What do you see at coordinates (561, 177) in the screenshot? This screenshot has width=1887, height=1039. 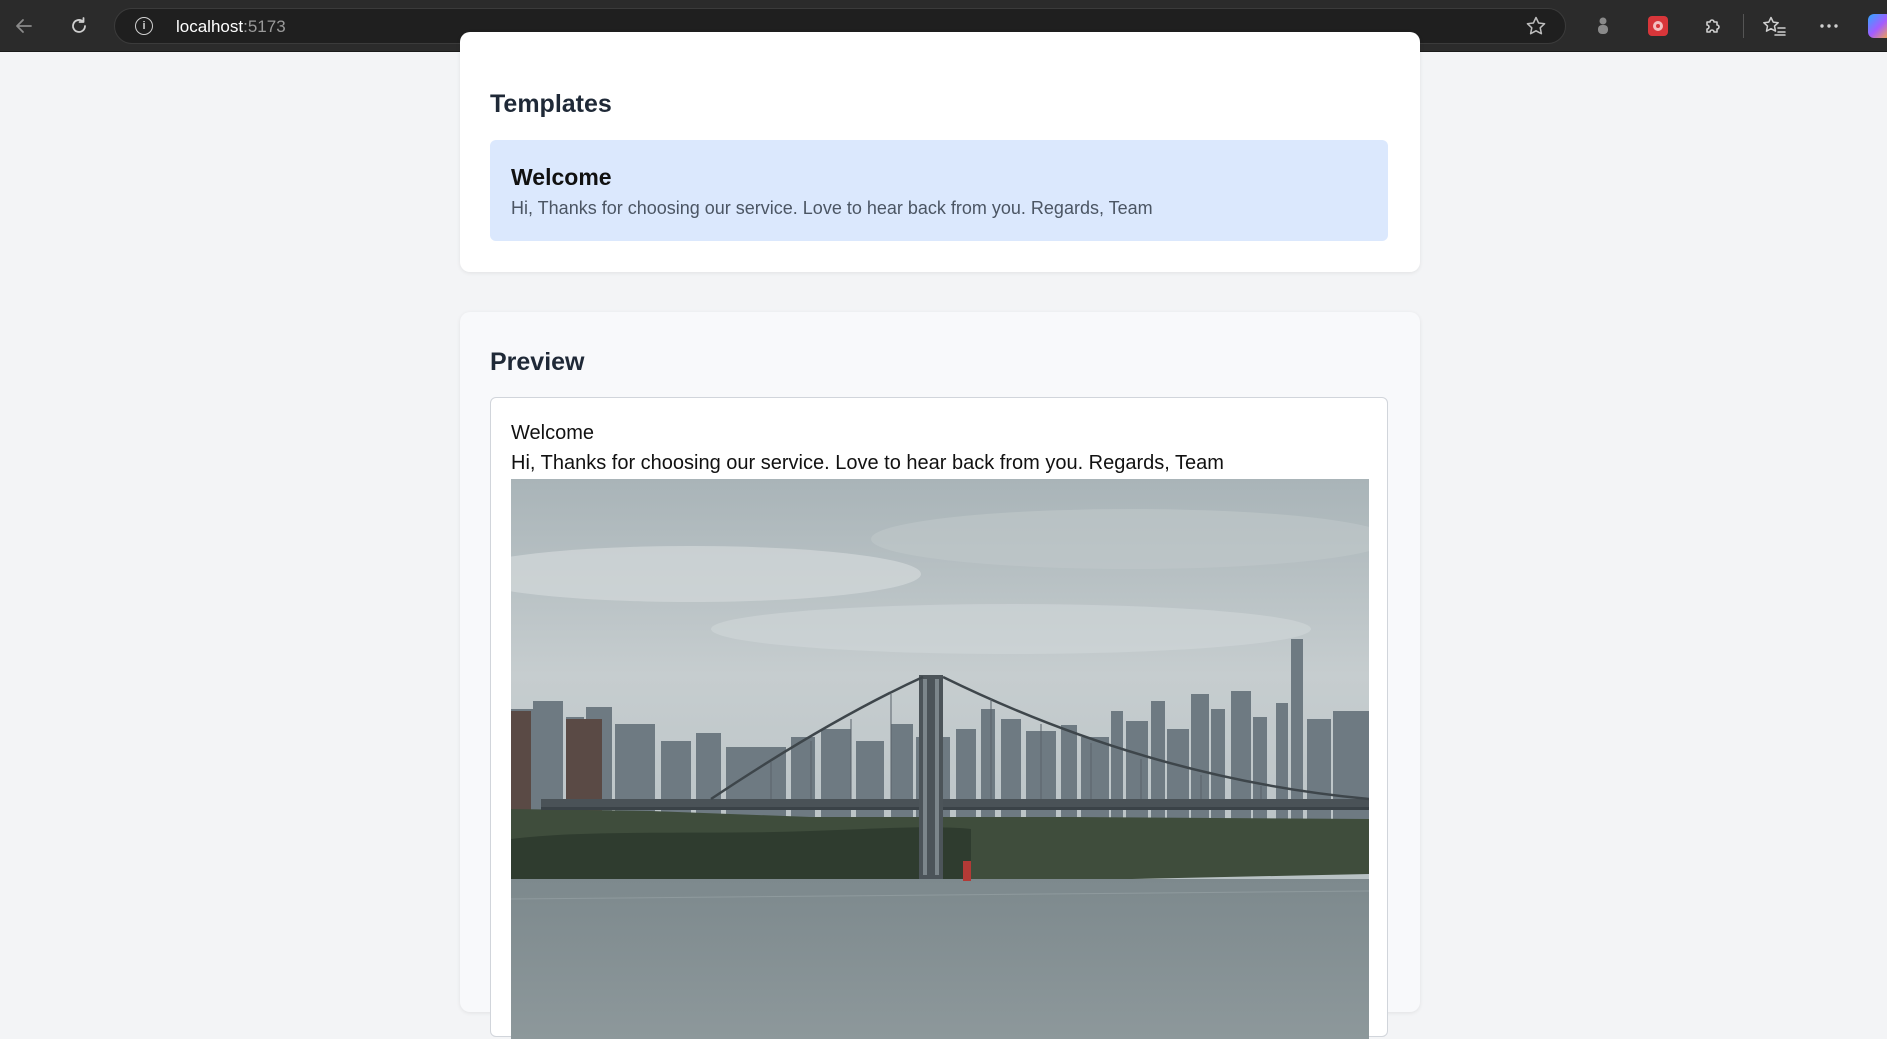 I see `template-name: Welcome` at bounding box center [561, 177].